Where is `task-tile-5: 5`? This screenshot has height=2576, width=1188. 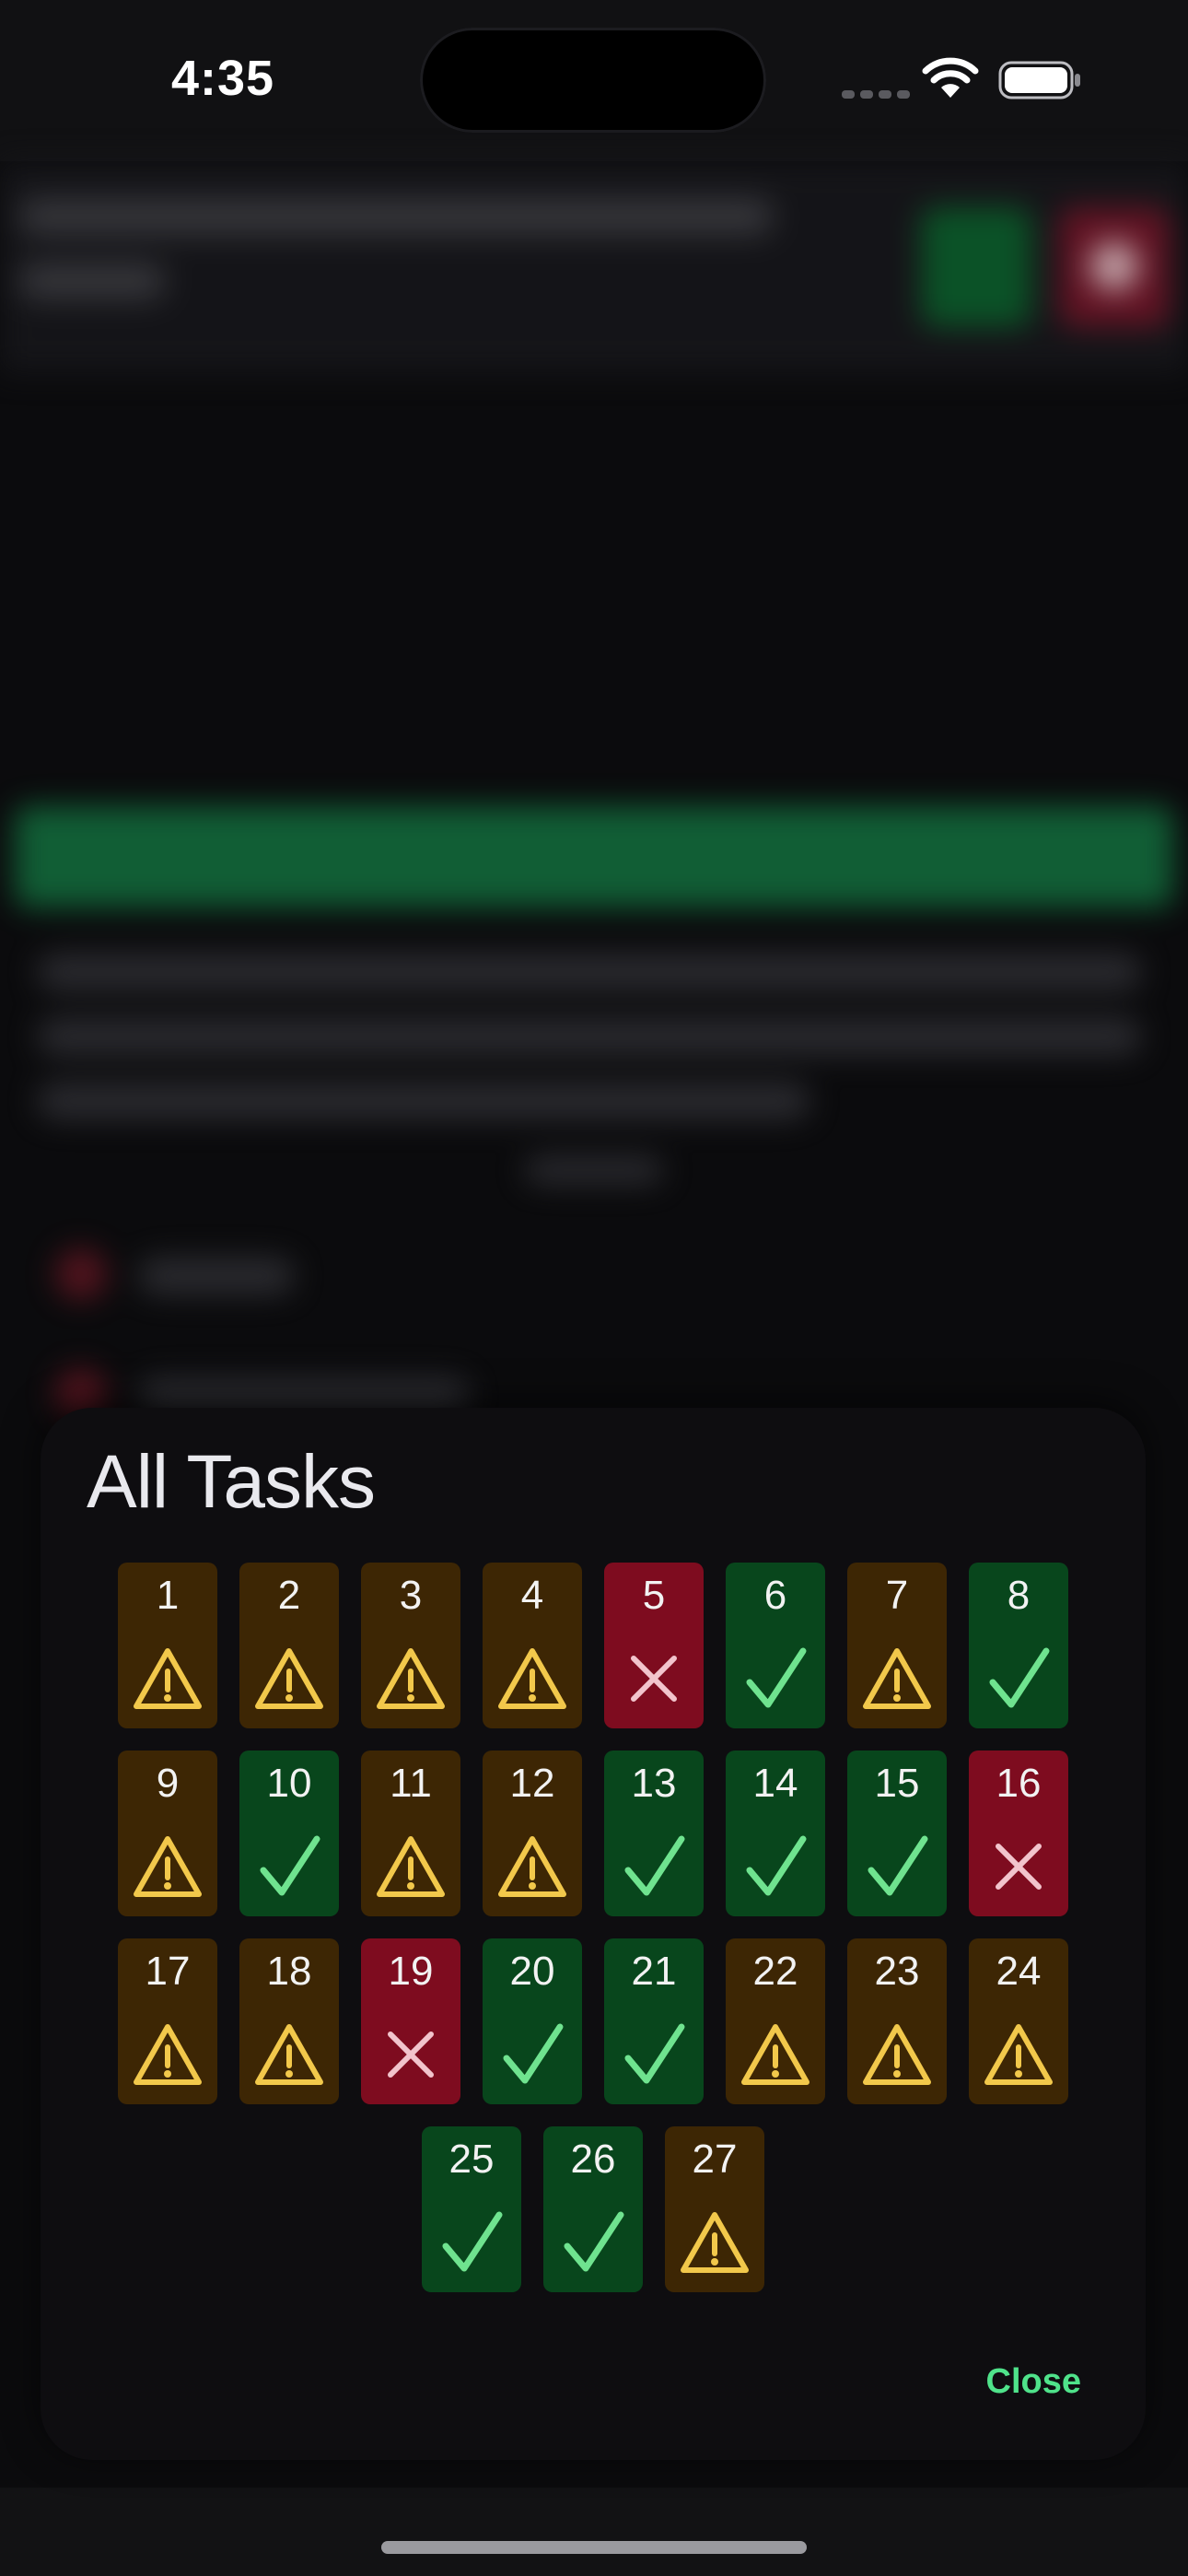
task-tile-5: 5 is located at coordinates (654, 1645).